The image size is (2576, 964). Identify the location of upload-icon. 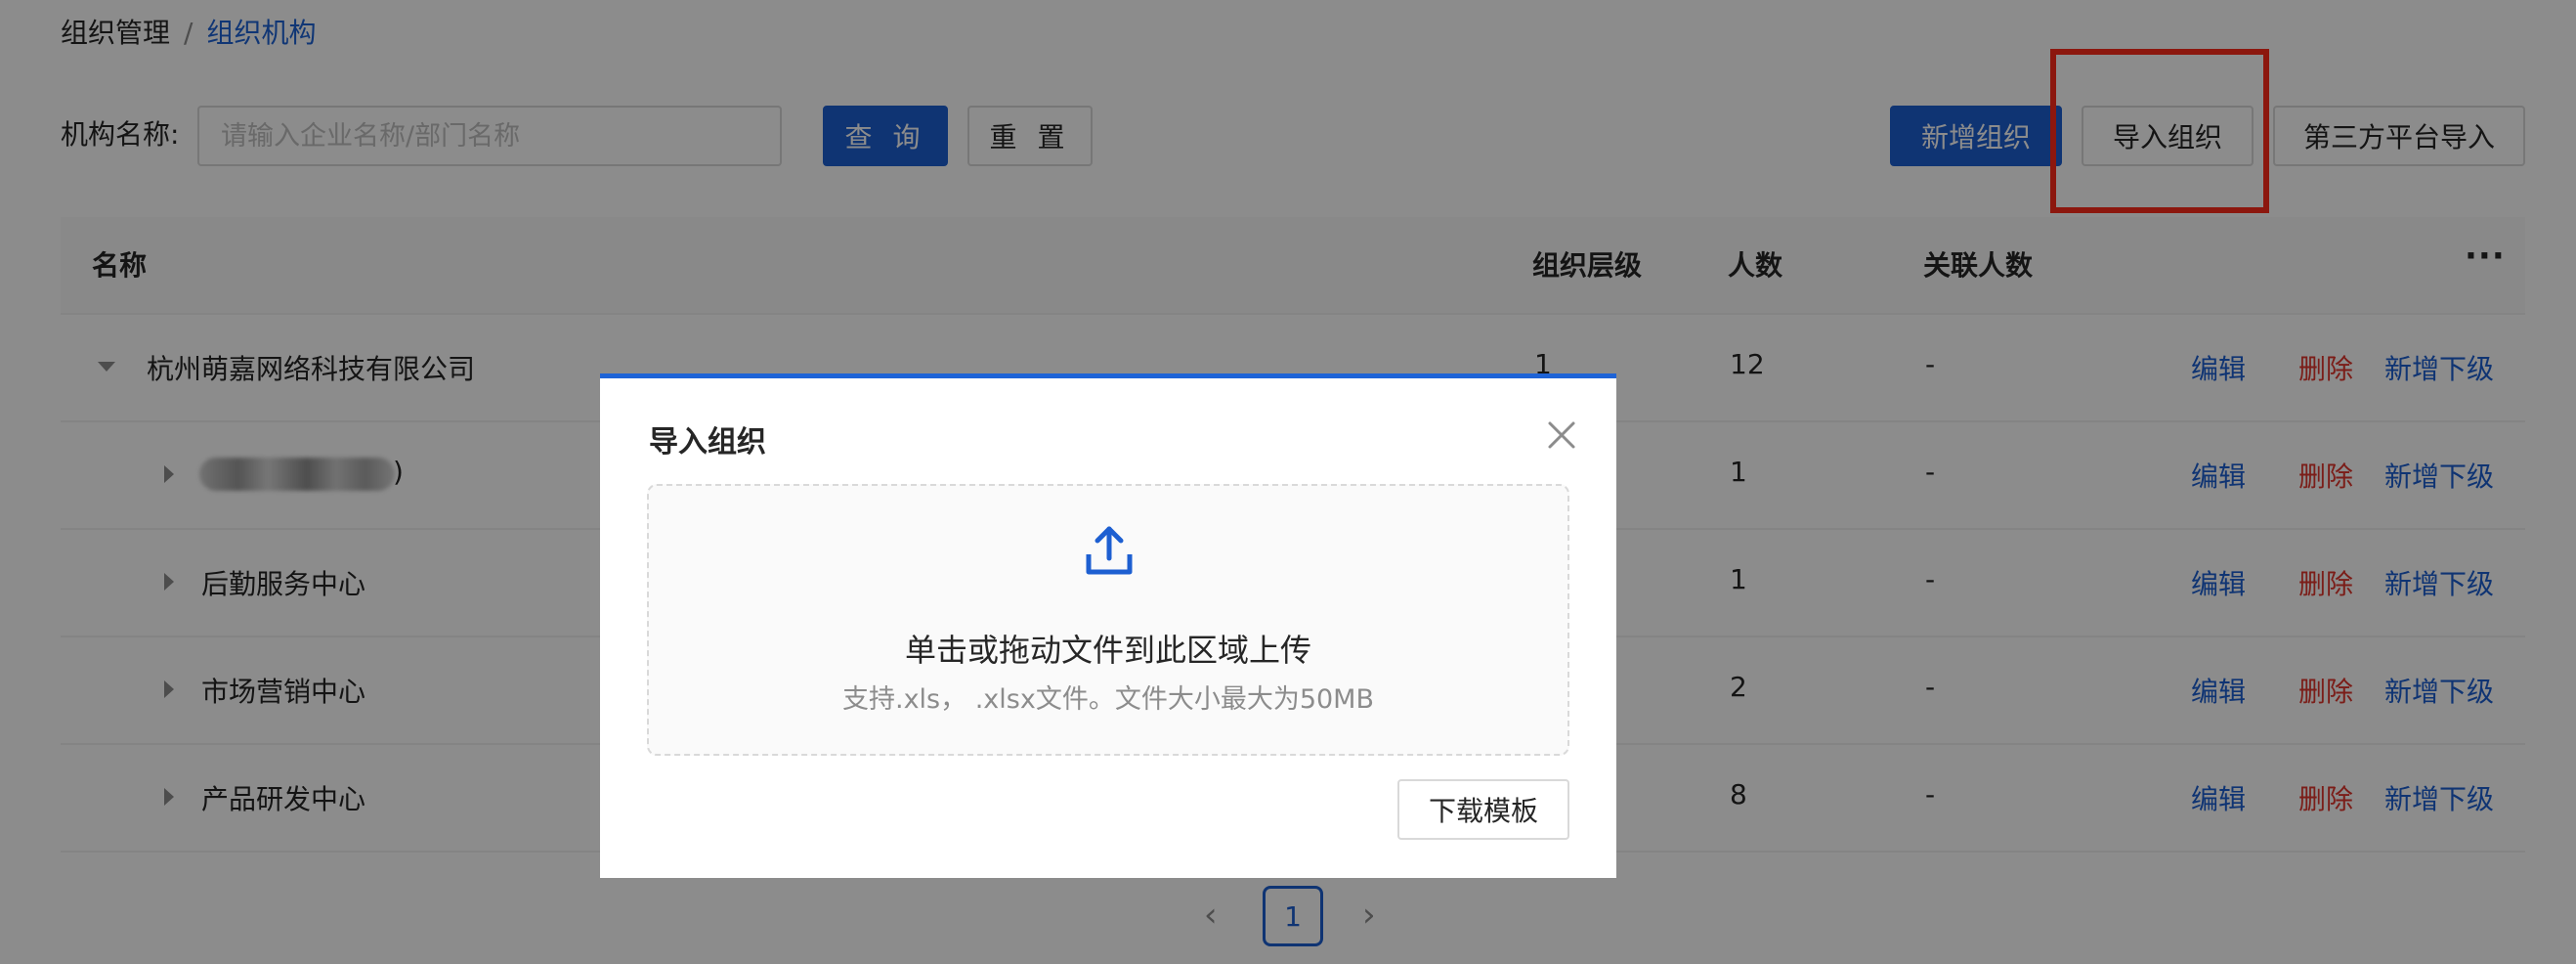
(1110, 550).